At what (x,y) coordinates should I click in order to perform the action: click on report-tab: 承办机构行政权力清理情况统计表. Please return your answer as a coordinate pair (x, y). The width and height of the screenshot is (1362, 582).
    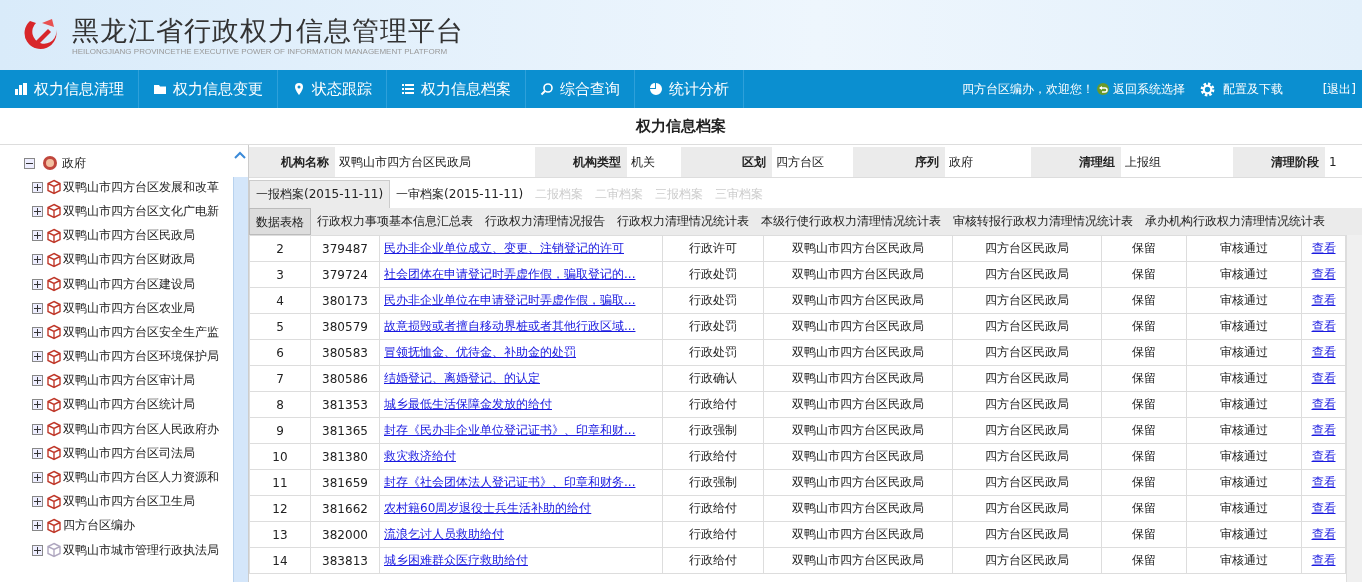
    Looking at the image, I should click on (1235, 221).